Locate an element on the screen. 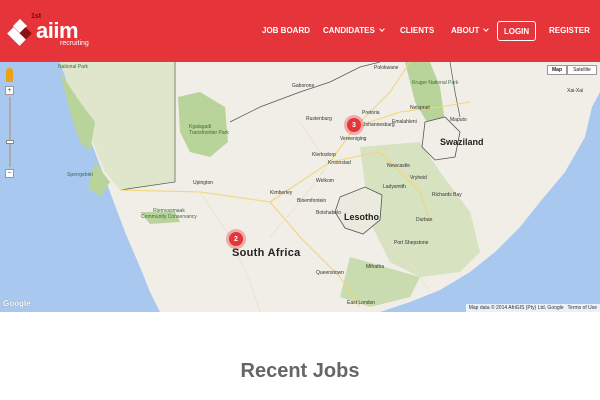 The image size is (600, 400). map-label: Xai-Xai is located at coordinates (575, 91).